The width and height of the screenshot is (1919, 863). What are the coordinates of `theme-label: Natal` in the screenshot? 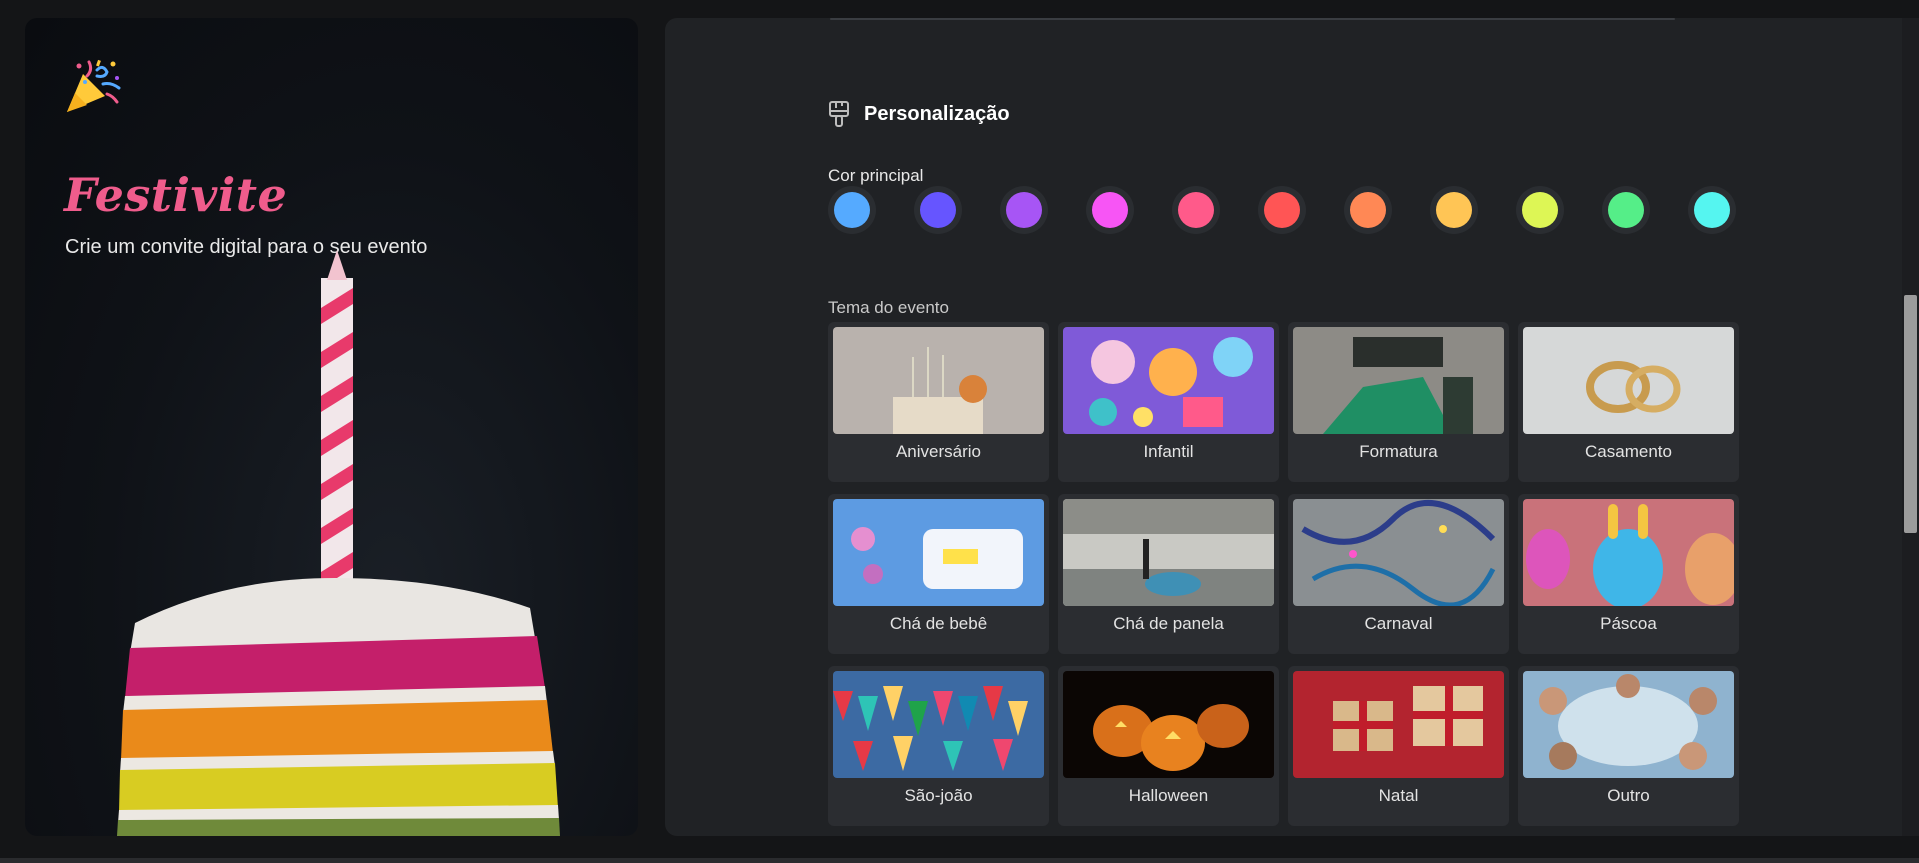 It's located at (1398, 795).